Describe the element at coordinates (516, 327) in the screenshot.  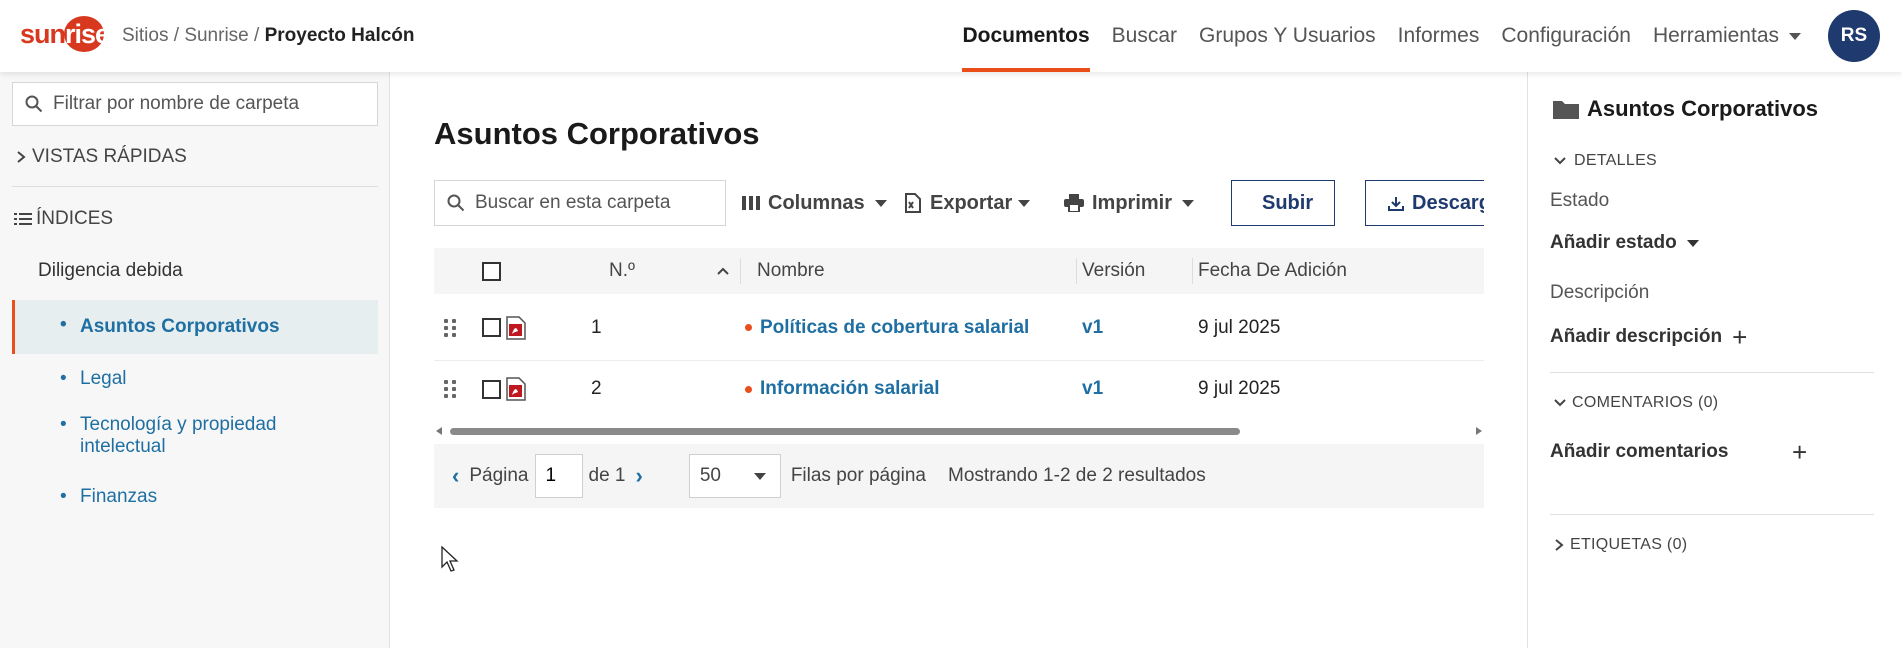
I see `pdf-icon` at that location.